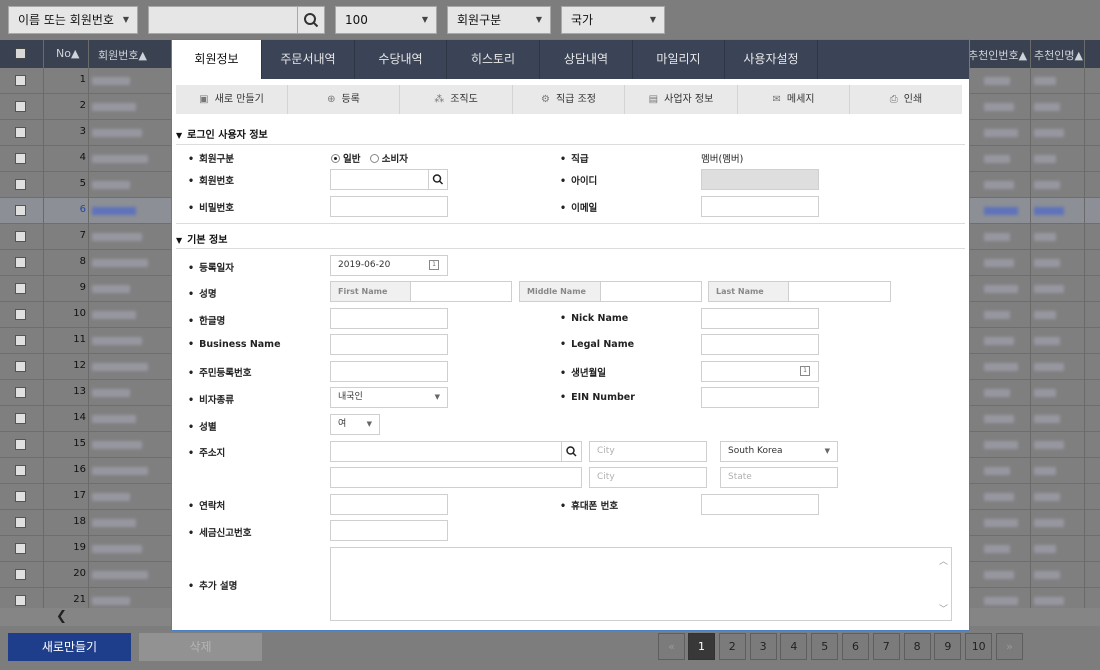 This screenshot has height=670, width=1100. What do you see at coordinates (20, 53) in the screenshot?
I see `select-all-checkbox` at bounding box center [20, 53].